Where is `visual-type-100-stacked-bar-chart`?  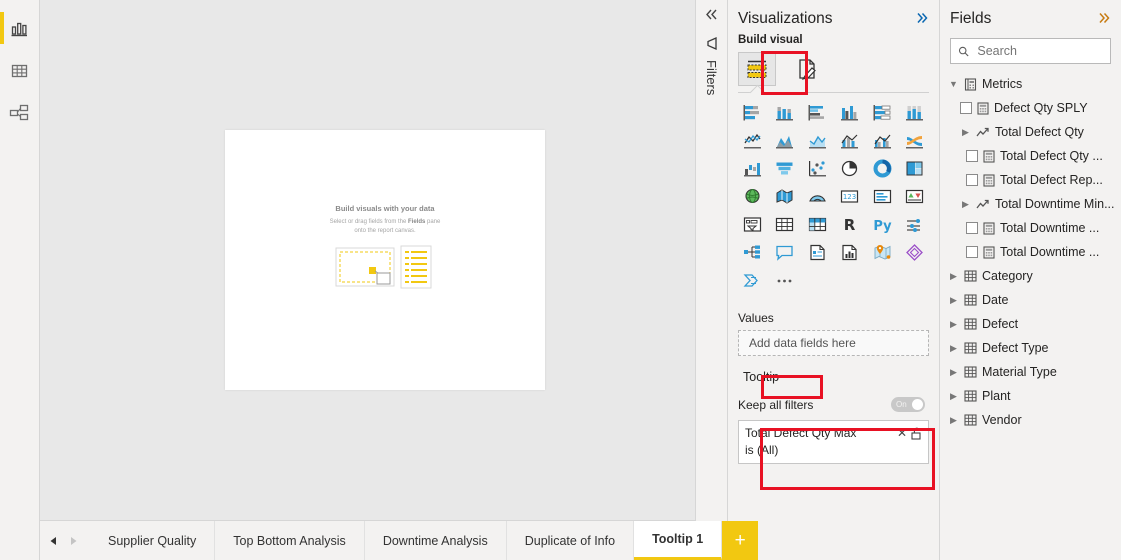 visual-type-100-stacked-bar-chart is located at coordinates (882, 112).